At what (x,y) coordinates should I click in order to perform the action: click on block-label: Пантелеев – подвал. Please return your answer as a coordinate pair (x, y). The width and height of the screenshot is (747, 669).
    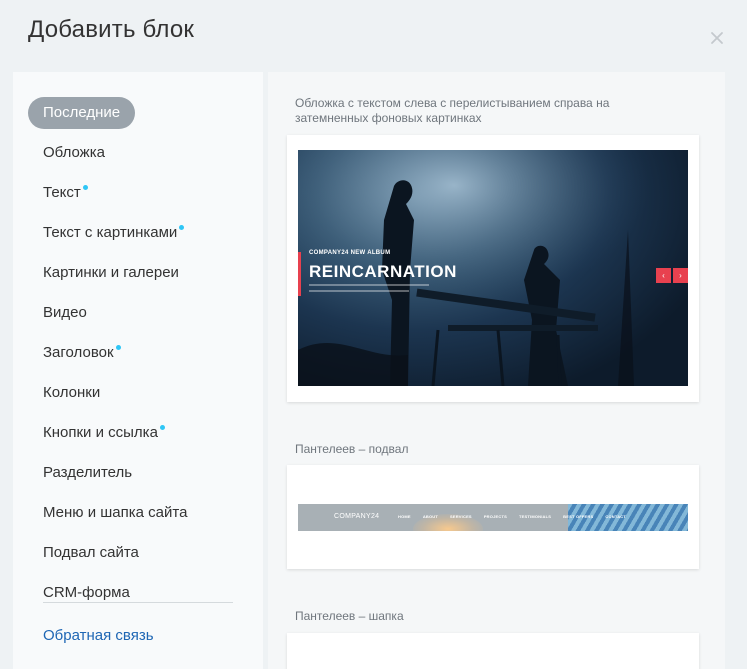
    Looking at the image, I should click on (352, 449).